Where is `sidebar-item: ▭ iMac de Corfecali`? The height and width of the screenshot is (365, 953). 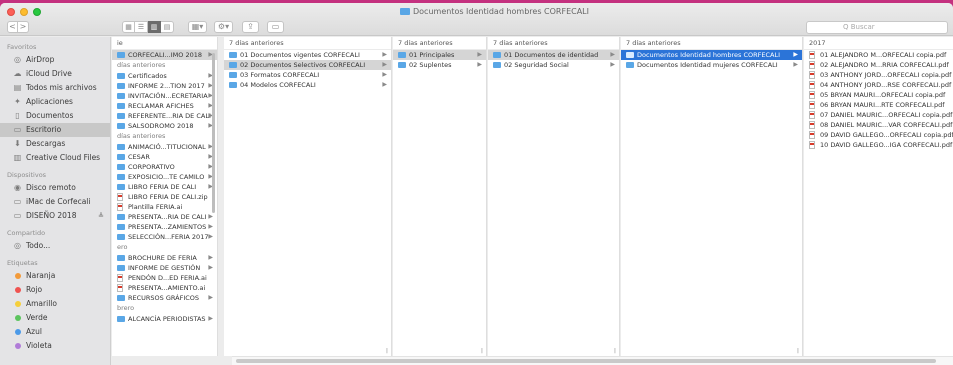 sidebar-item: ▭ iMac de Corfecali is located at coordinates (55, 202).